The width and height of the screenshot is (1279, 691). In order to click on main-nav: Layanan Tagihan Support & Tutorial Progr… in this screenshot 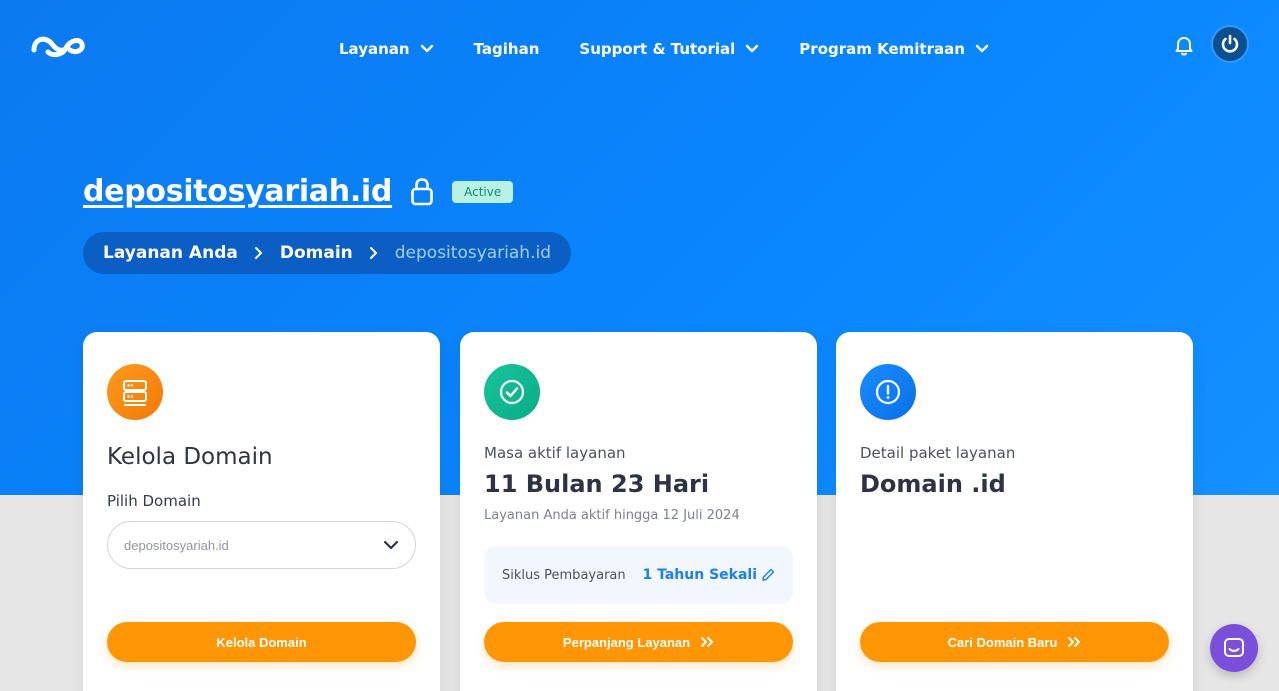, I will do `click(684, 49)`.